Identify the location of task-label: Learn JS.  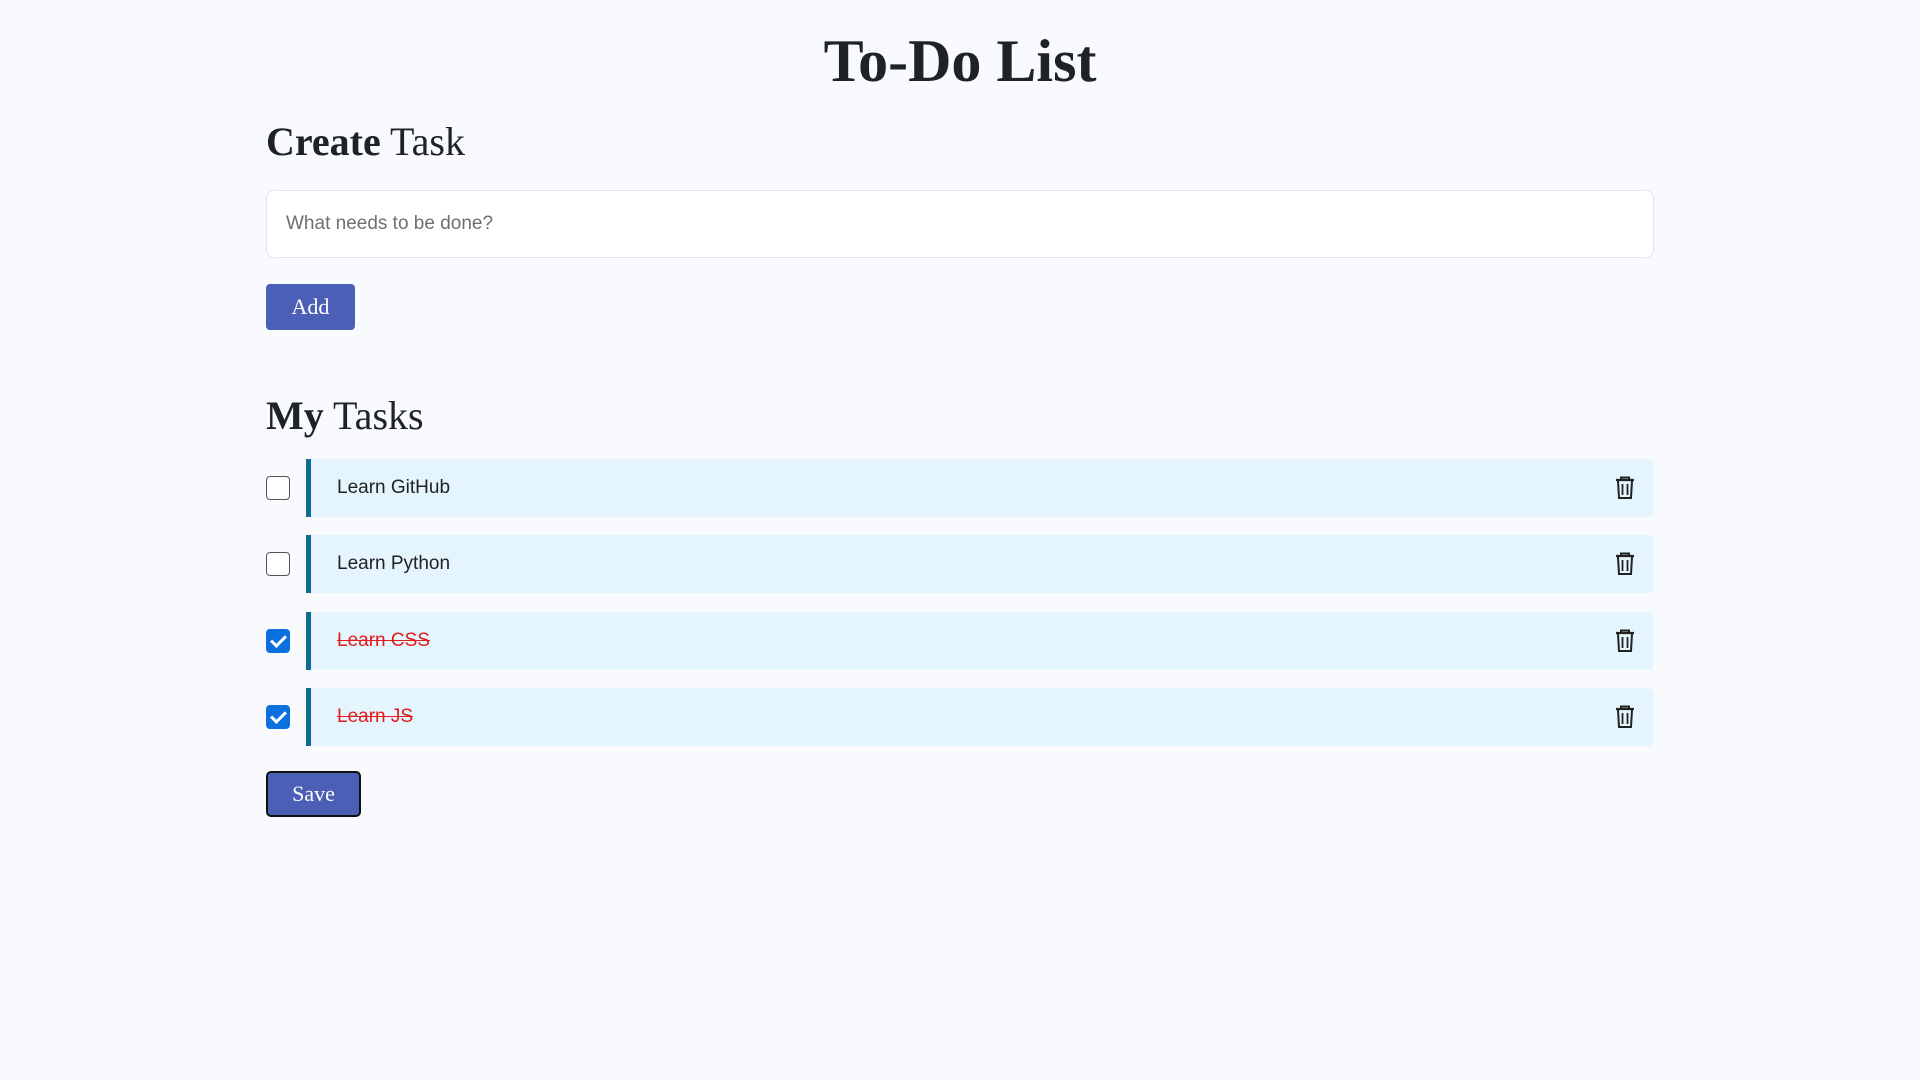
(375, 716).